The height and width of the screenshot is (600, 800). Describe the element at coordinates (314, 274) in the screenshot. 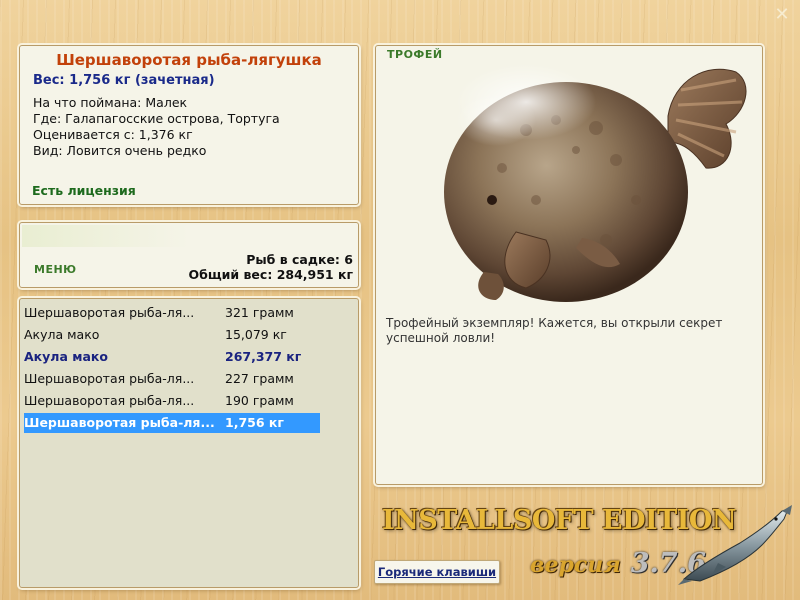

I see `total-weight-value: 284,951 кг` at that location.